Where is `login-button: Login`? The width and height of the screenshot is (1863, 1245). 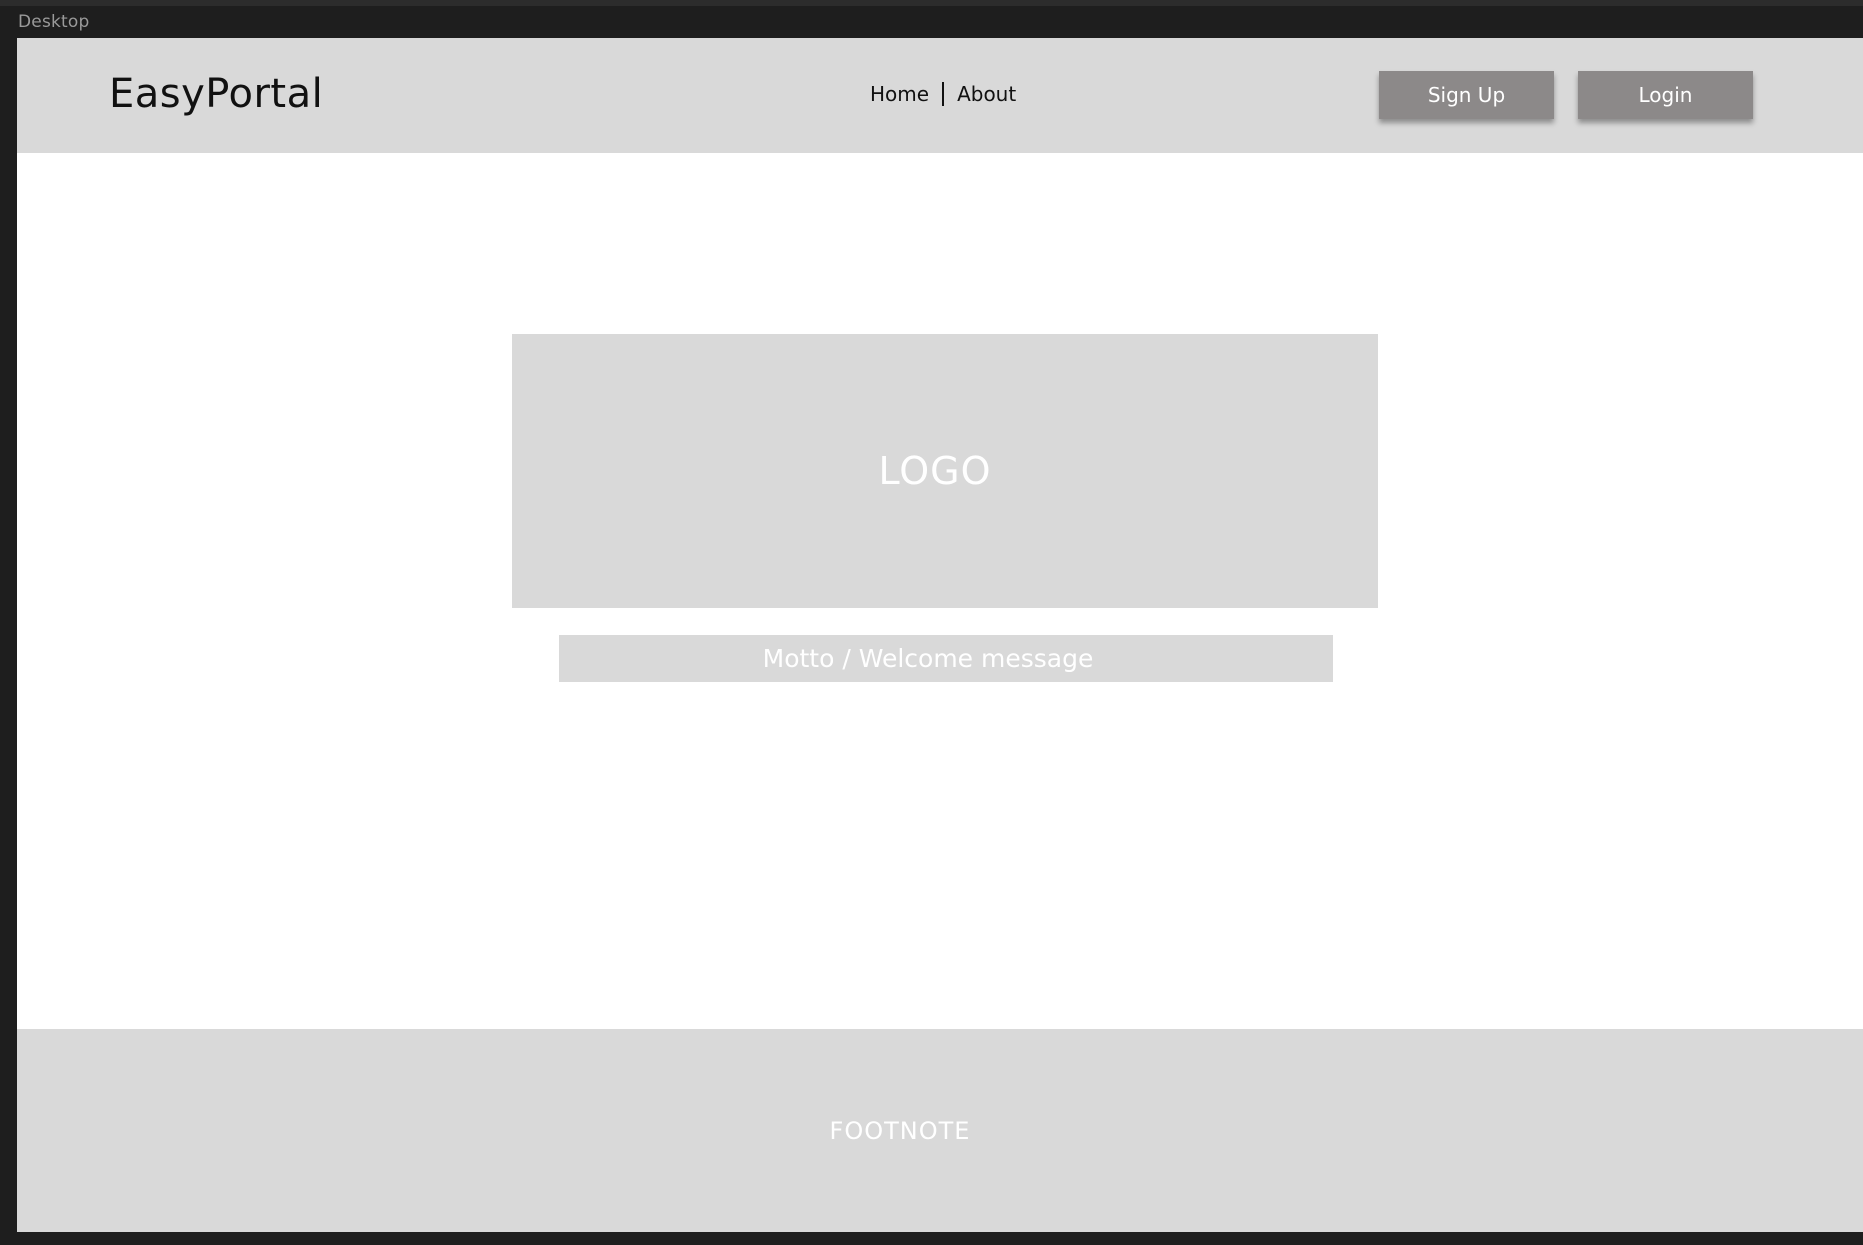 login-button: Login is located at coordinates (1665, 95).